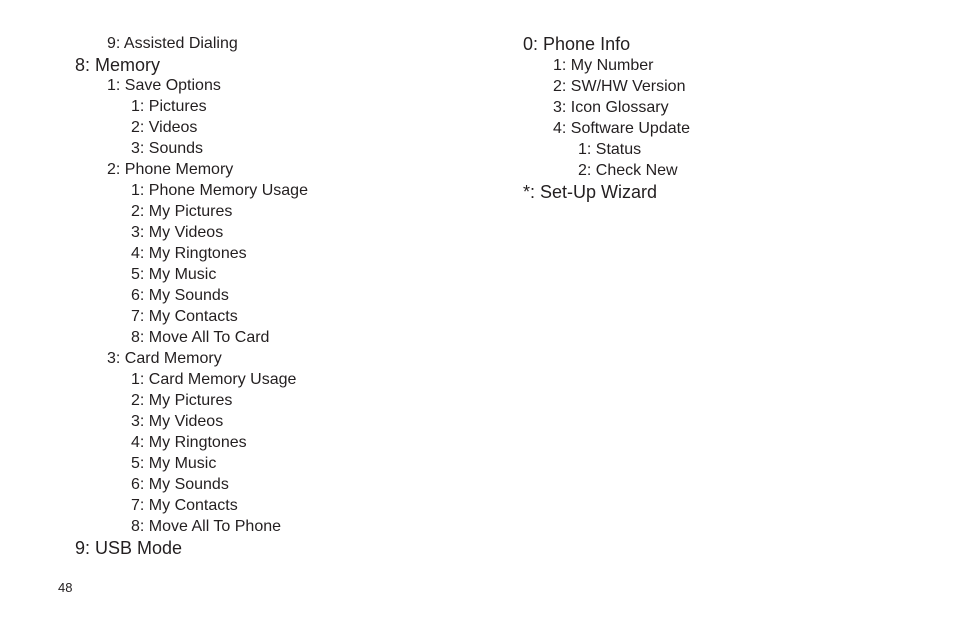 This screenshot has width=954, height=636. Describe the element at coordinates (219, 190) in the screenshot. I see `menu-item-level-3: 1: Phone Memory Usage` at that location.